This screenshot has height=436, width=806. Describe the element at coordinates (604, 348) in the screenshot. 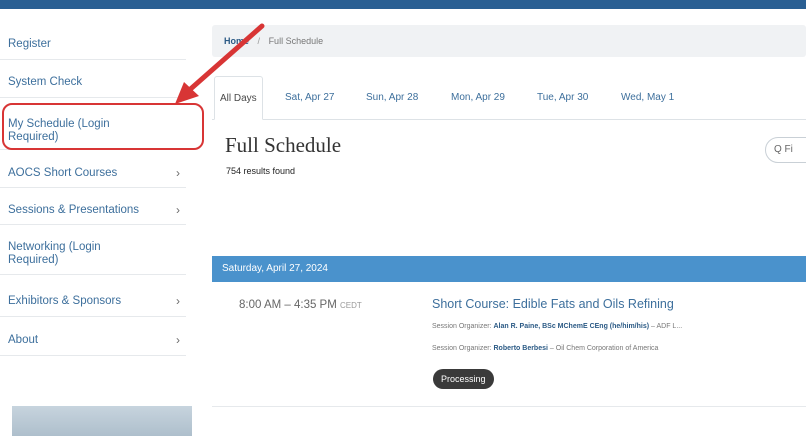

I see `organizer-affiliation: – Oil Chem Corporation of America` at that location.